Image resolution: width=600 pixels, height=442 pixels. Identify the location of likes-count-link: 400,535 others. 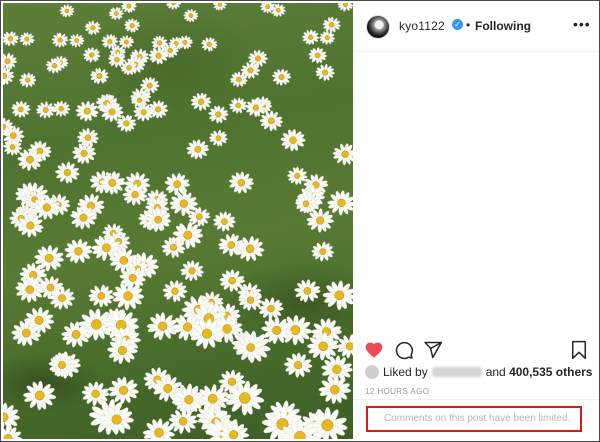
(550, 372).